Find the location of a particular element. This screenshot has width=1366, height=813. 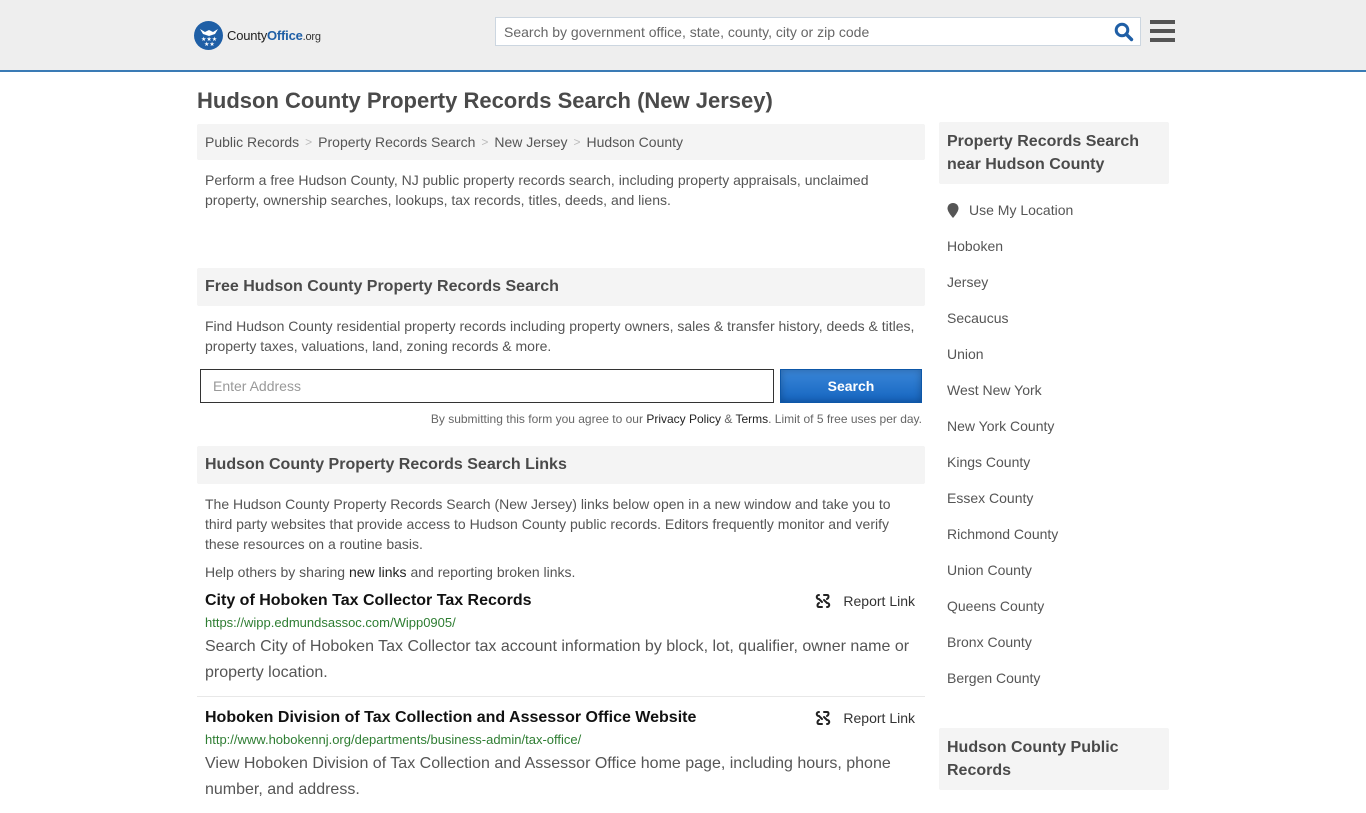

privacy-policy-link: Privacy Policy is located at coordinates (683, 419).